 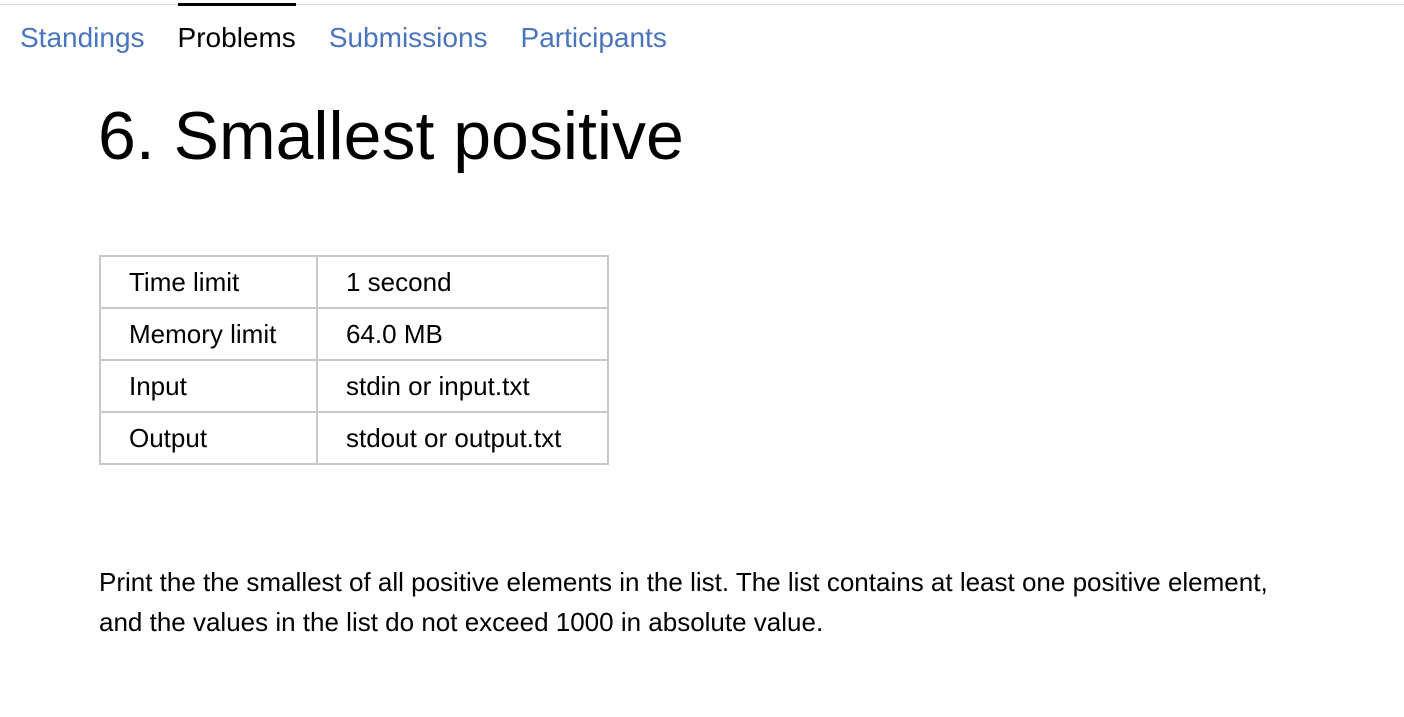 What do you see at coordinates (208, 334) in the screenshot?
I see `limit-label: Memory limit` at bounding box center [208, 334].